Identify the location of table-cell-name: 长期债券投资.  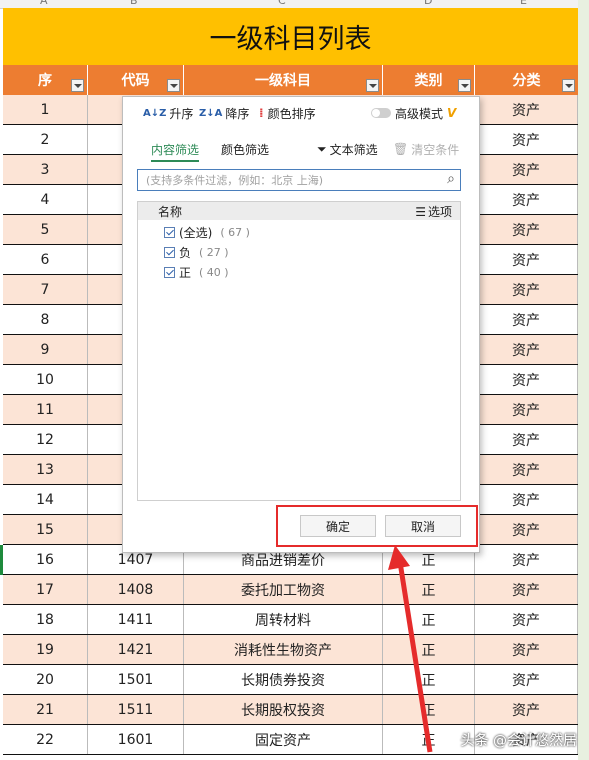
(283, 679).